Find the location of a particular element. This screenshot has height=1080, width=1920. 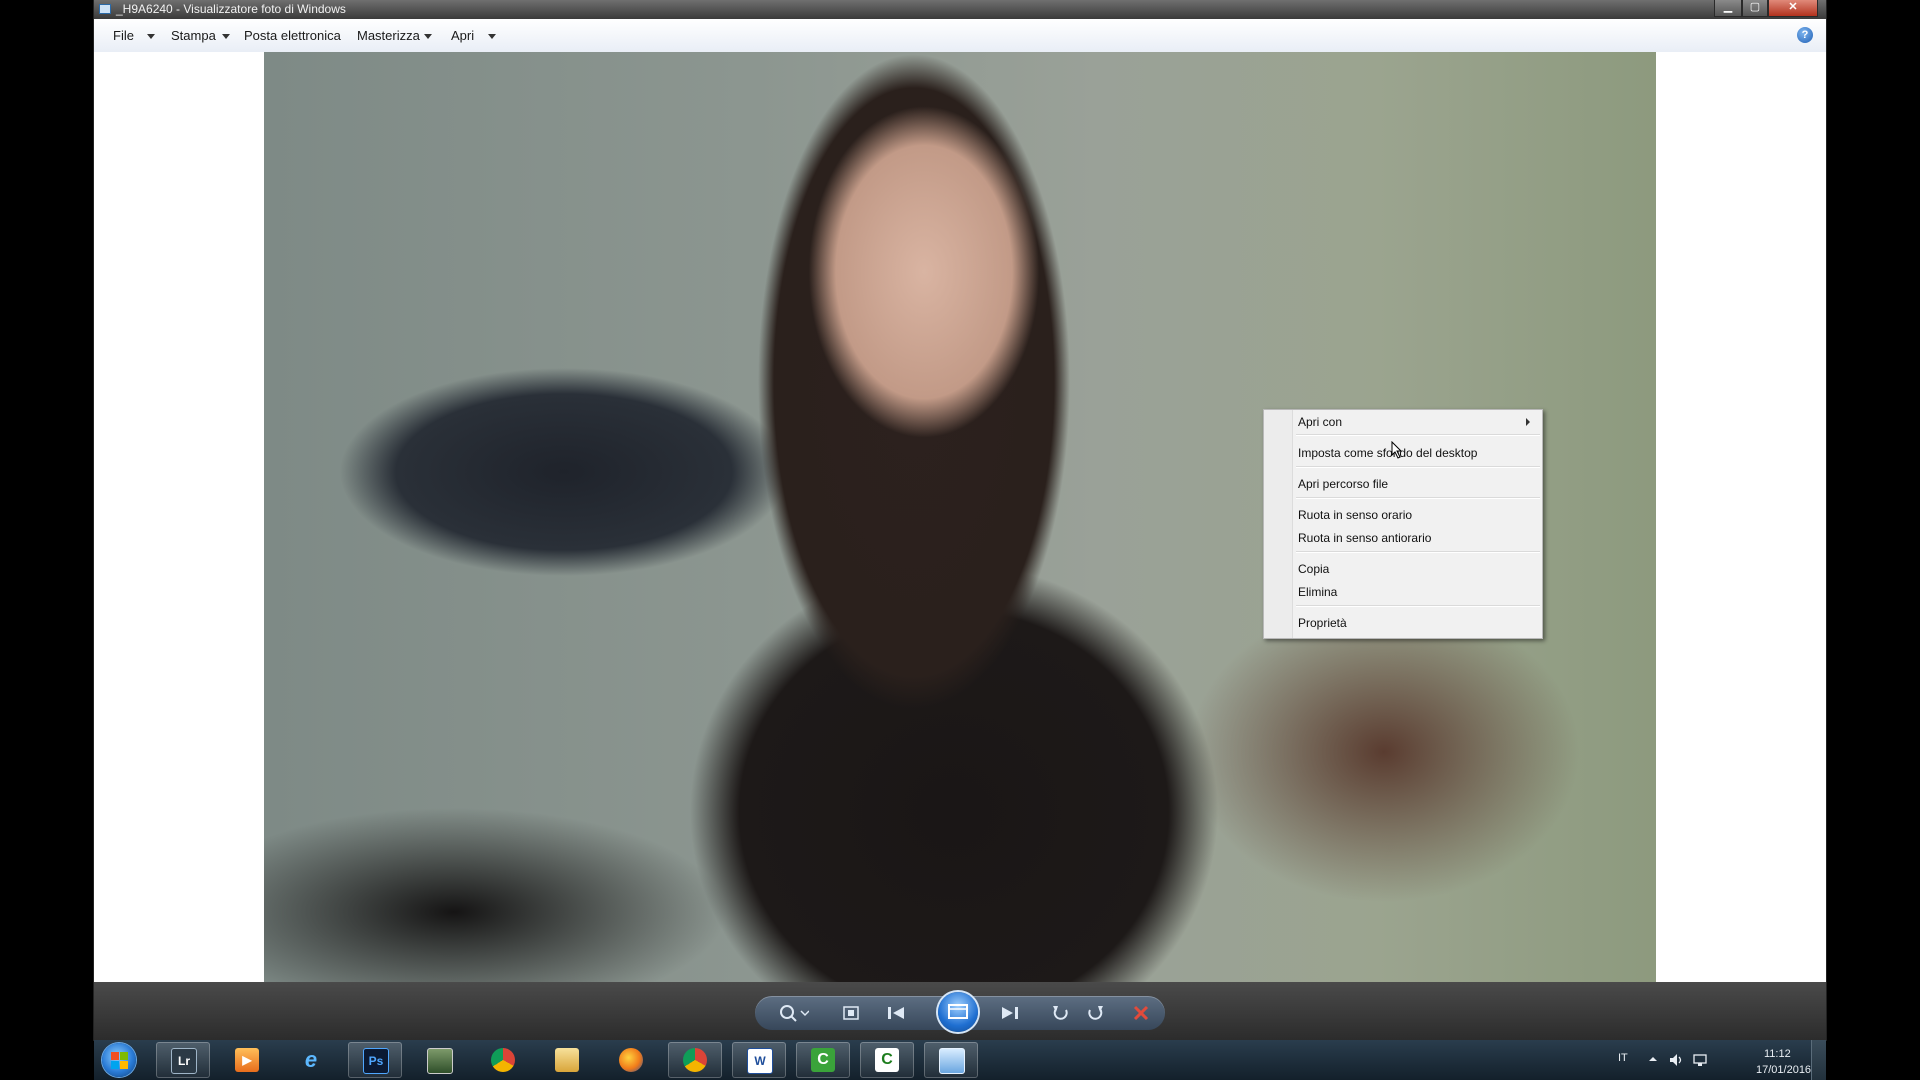

media-player-icon: ▶ is located at coordinates (247, 1060).